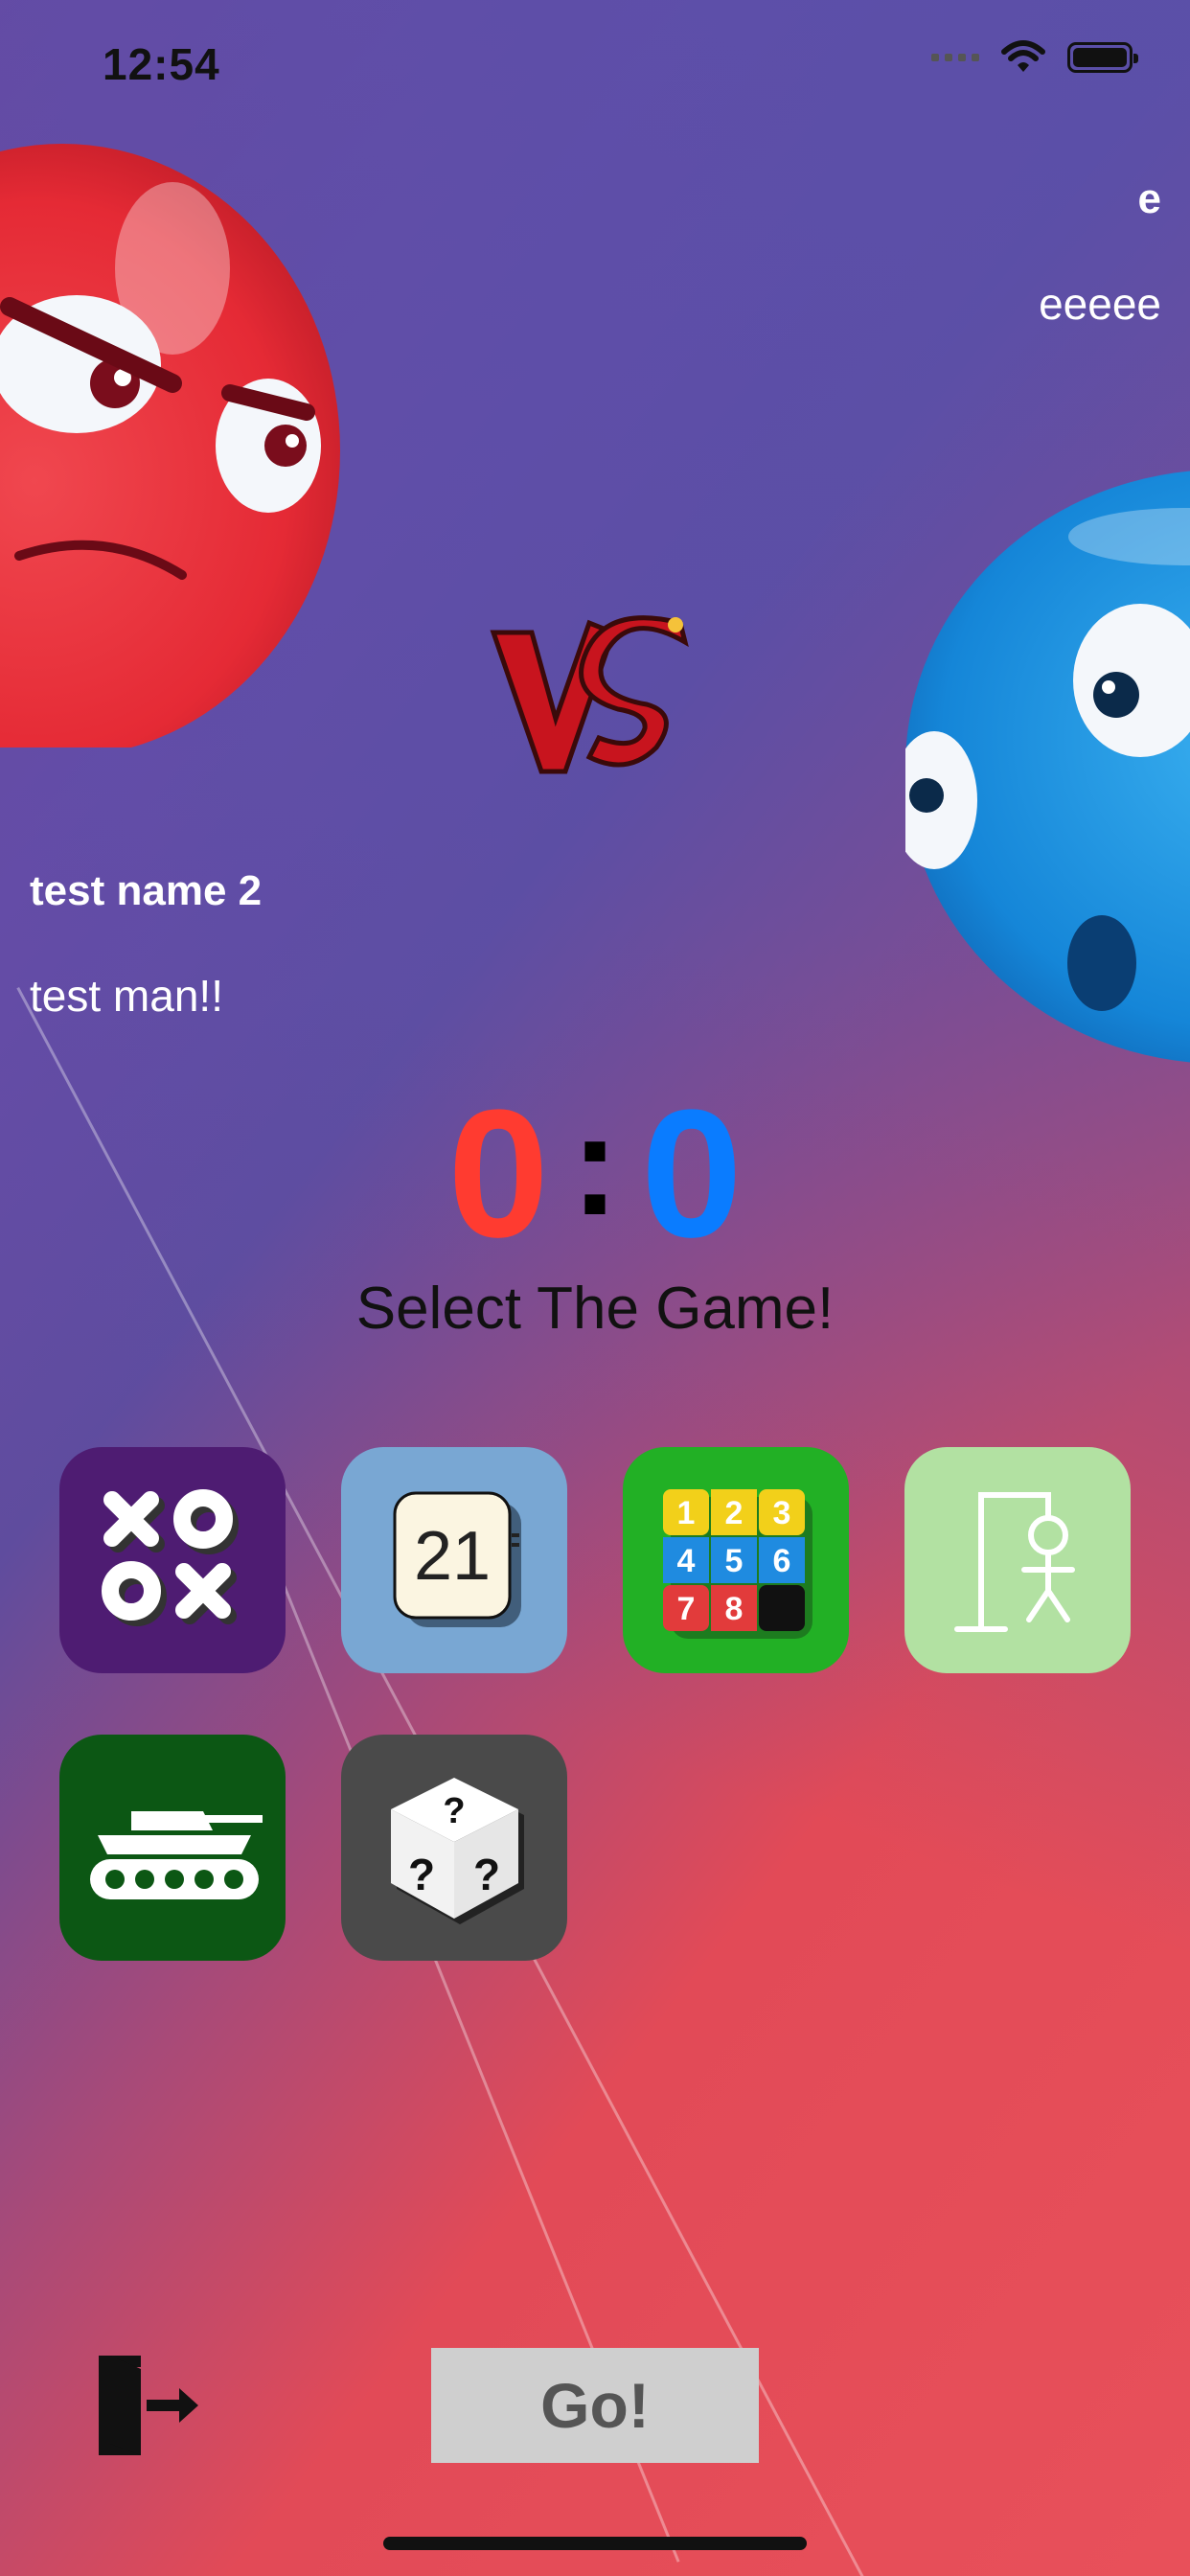  What do you see at coordinates (590, 694) in the screenshot?
I see `versus-emblem` at bounding box center [590, 694].